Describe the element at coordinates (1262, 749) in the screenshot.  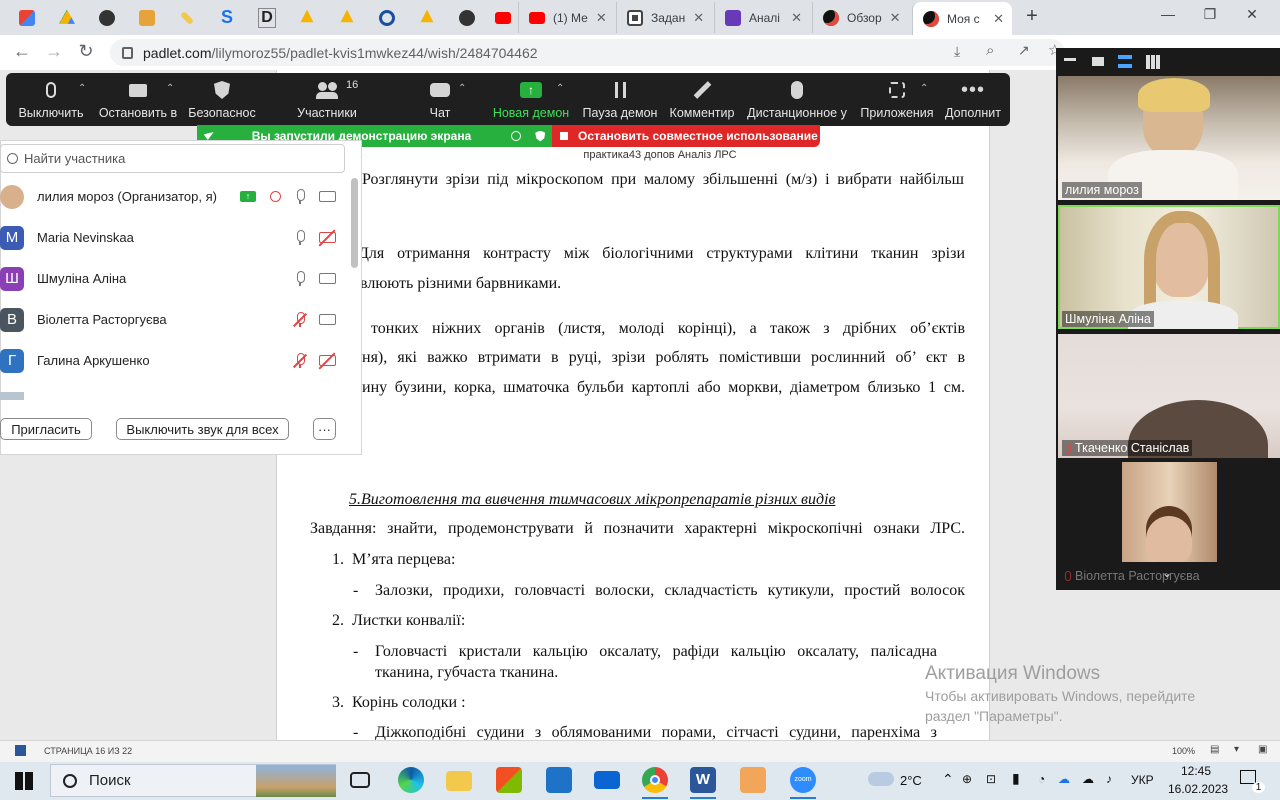
I see `fit-page-icon: ▣` at that location.